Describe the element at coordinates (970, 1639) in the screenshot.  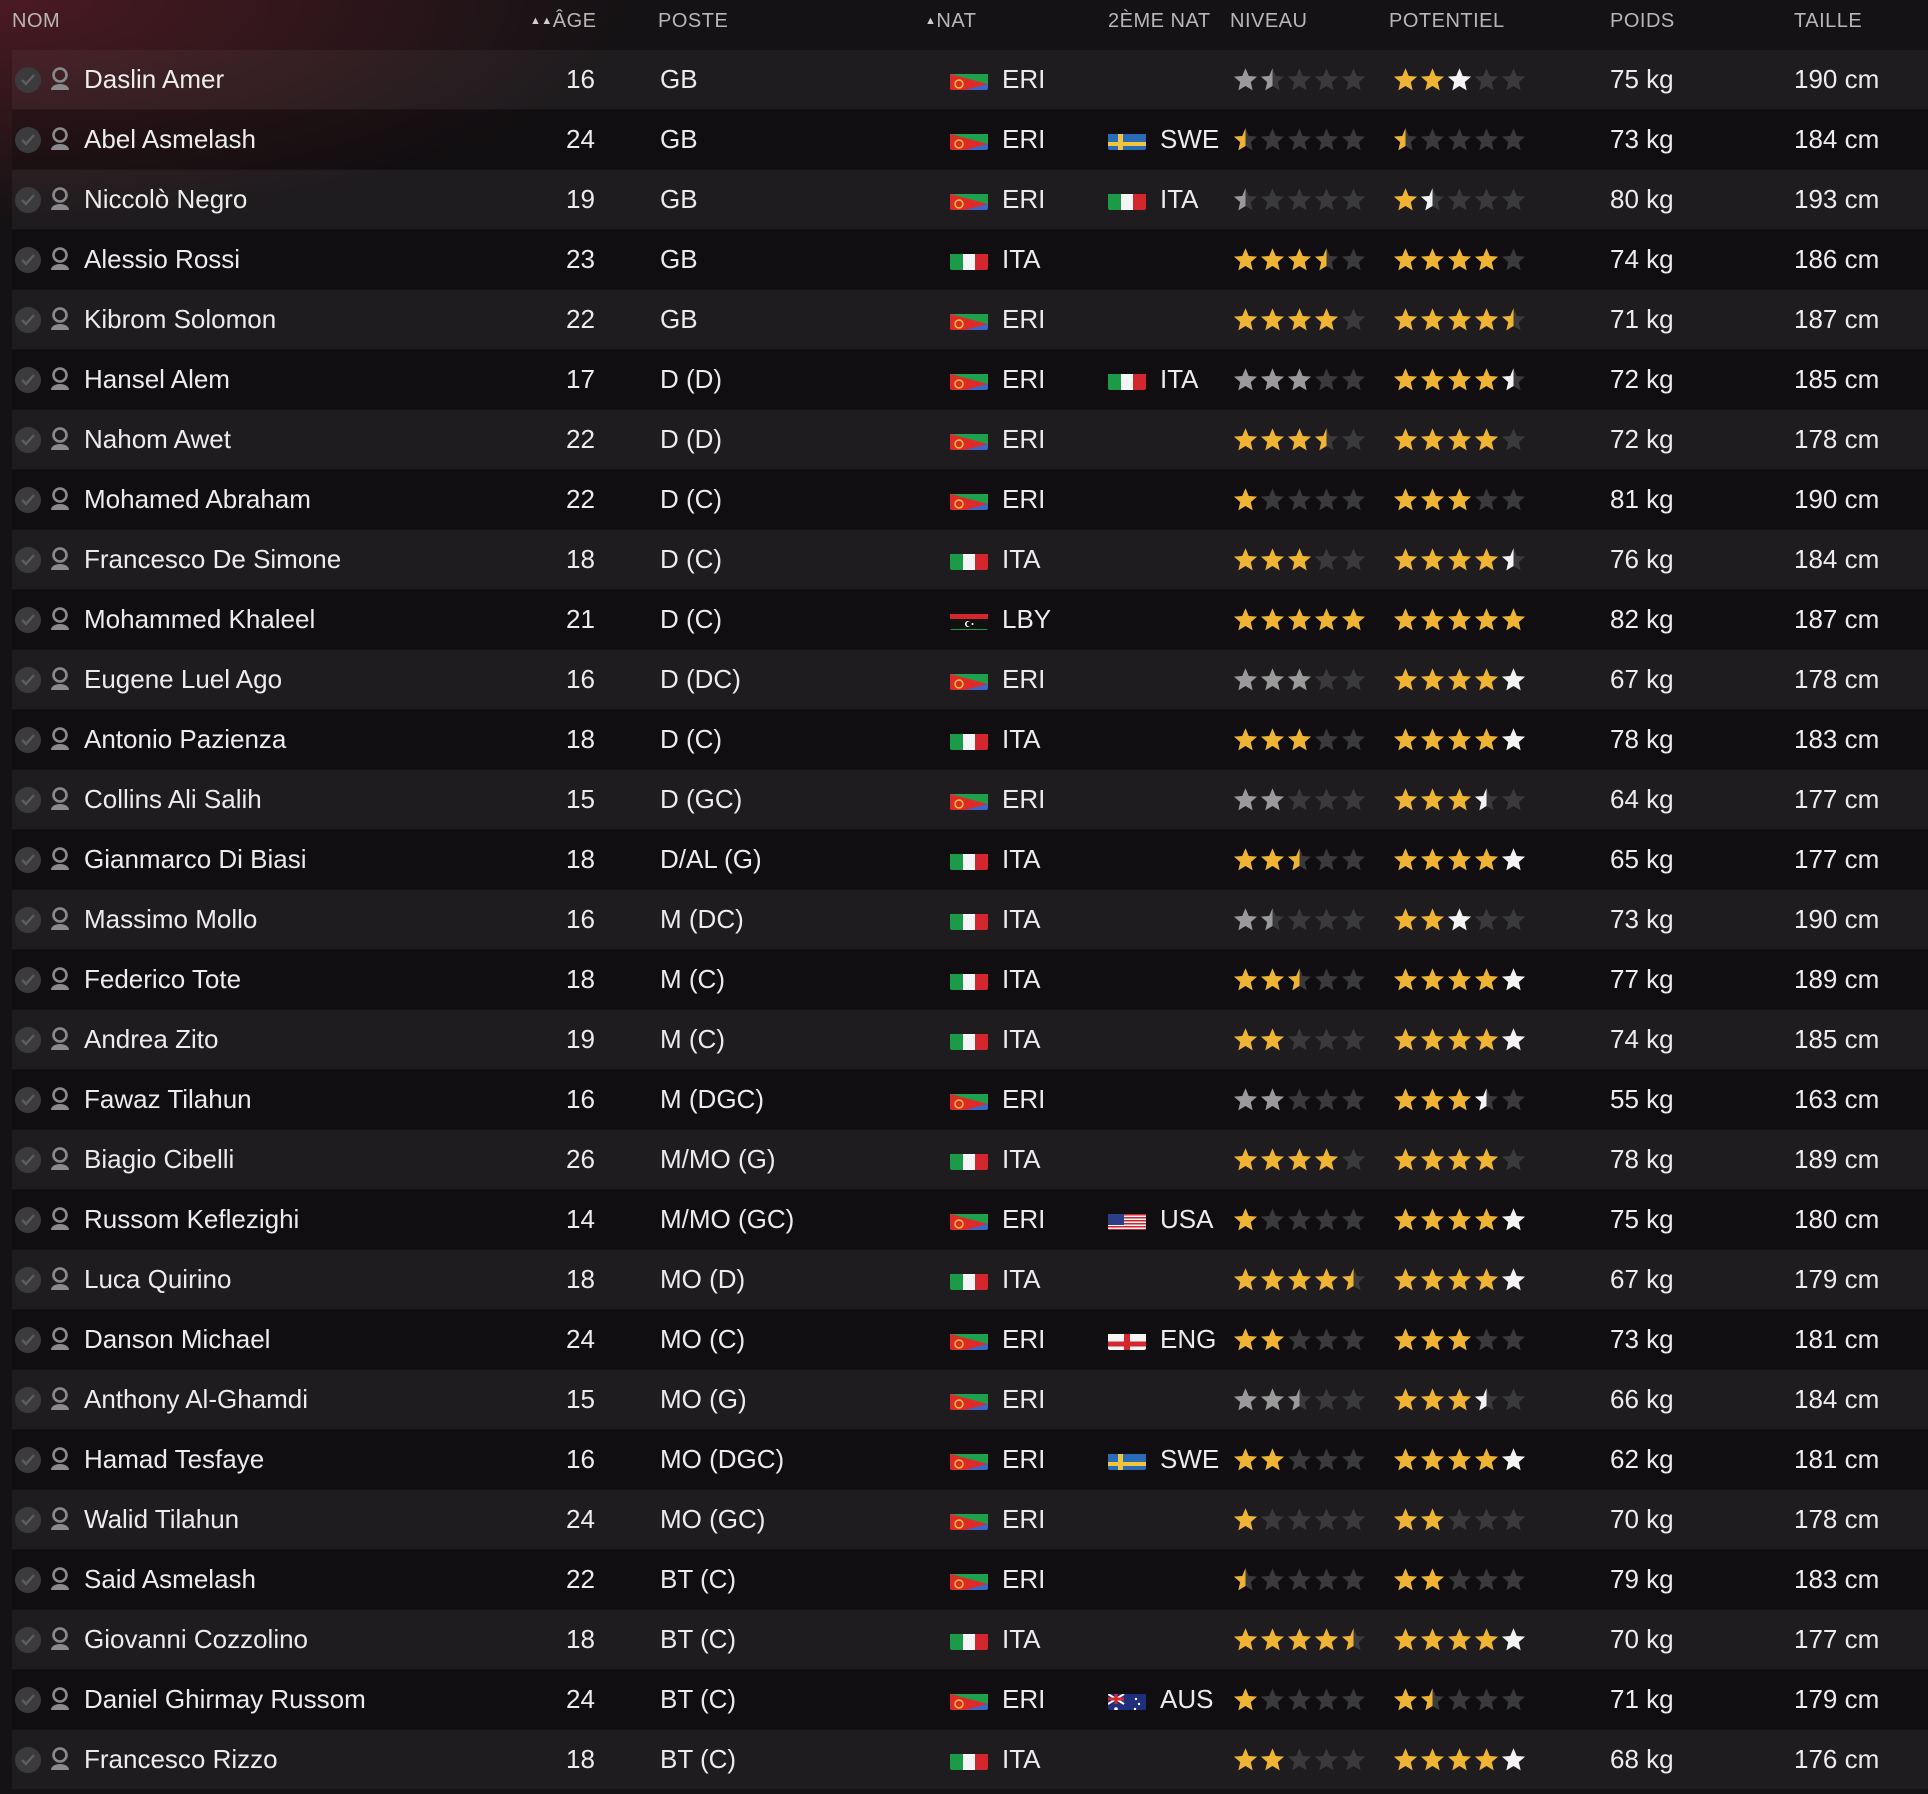
I see `player-row: Giovanni Cozzolino 18 BT (C) ITA 70 kg 177 cm` at that location.